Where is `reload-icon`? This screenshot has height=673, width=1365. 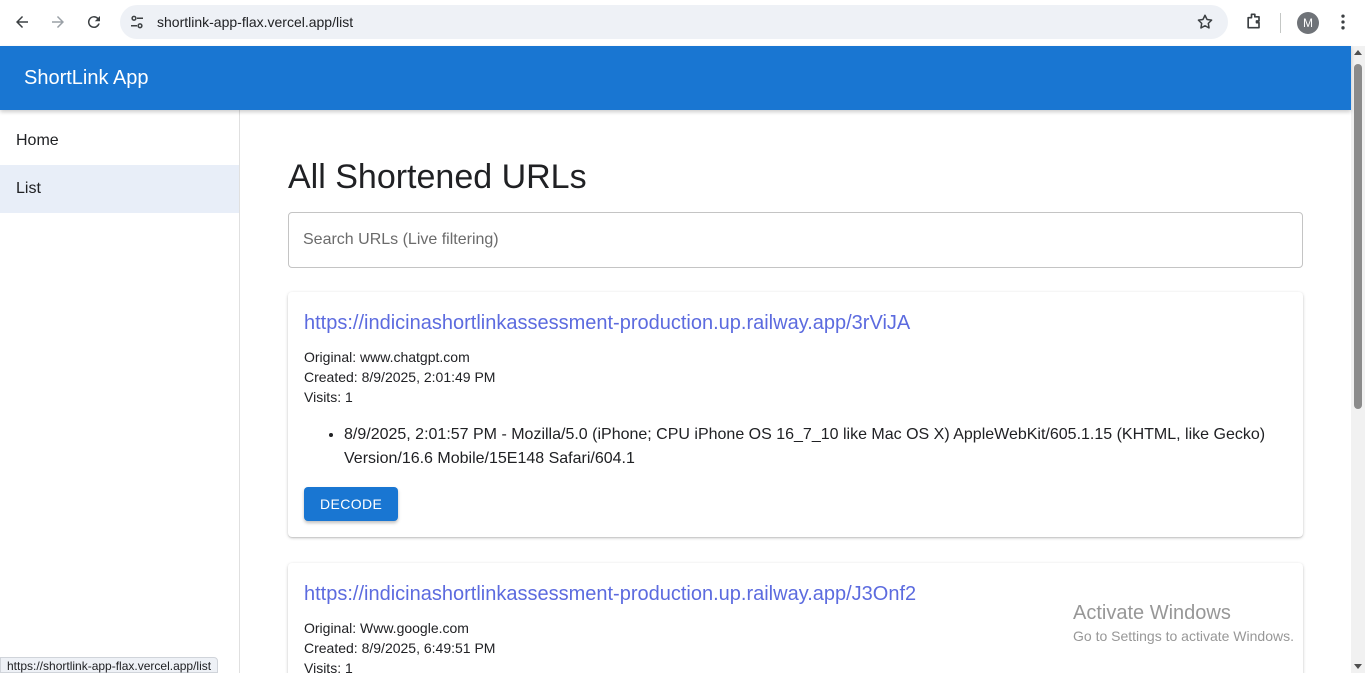
reload-icon is located at coordinates (93, 22).